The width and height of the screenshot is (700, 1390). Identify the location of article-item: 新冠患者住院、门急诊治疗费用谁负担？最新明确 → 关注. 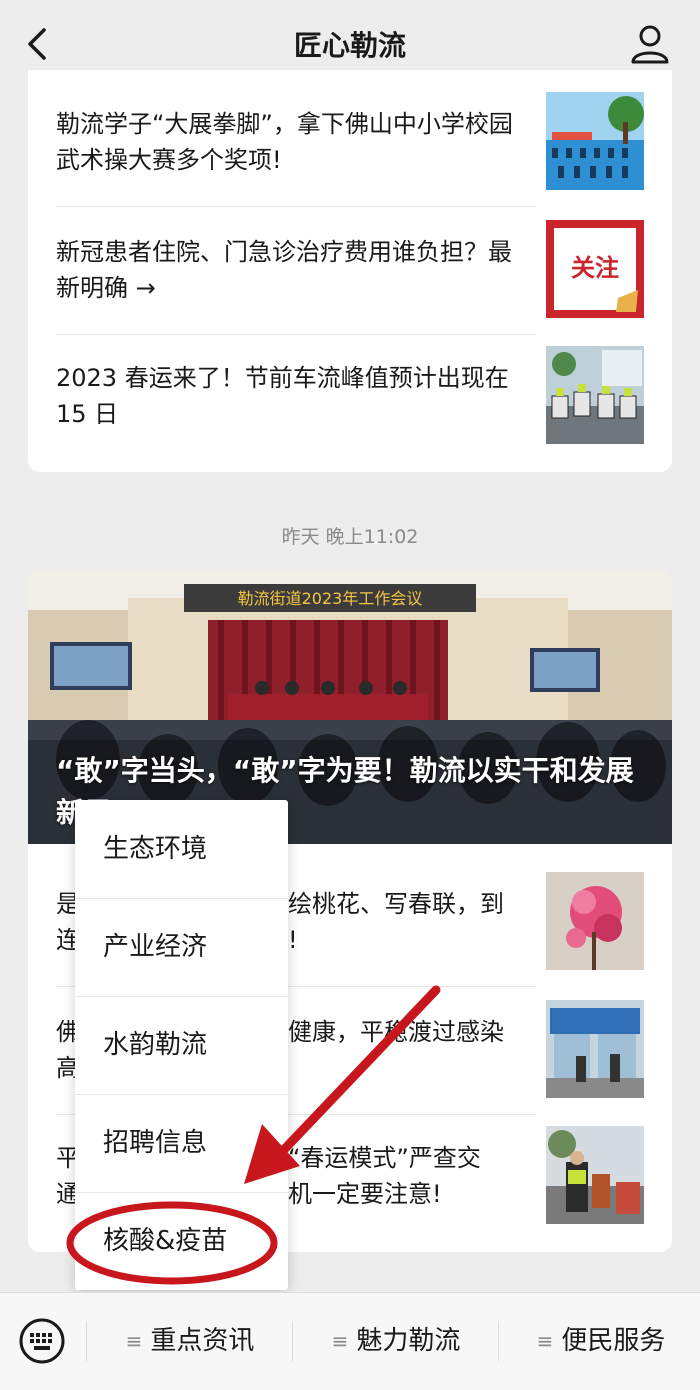
(350, 270).